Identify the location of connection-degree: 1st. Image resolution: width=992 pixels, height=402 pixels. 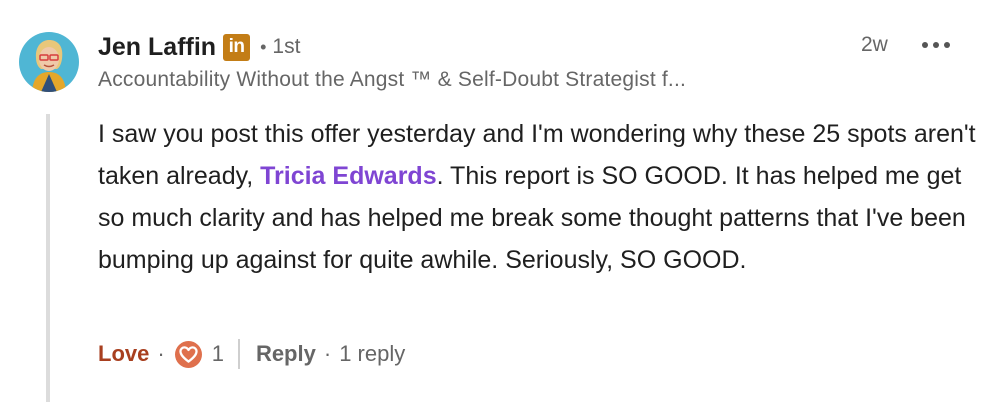
(286, 46).